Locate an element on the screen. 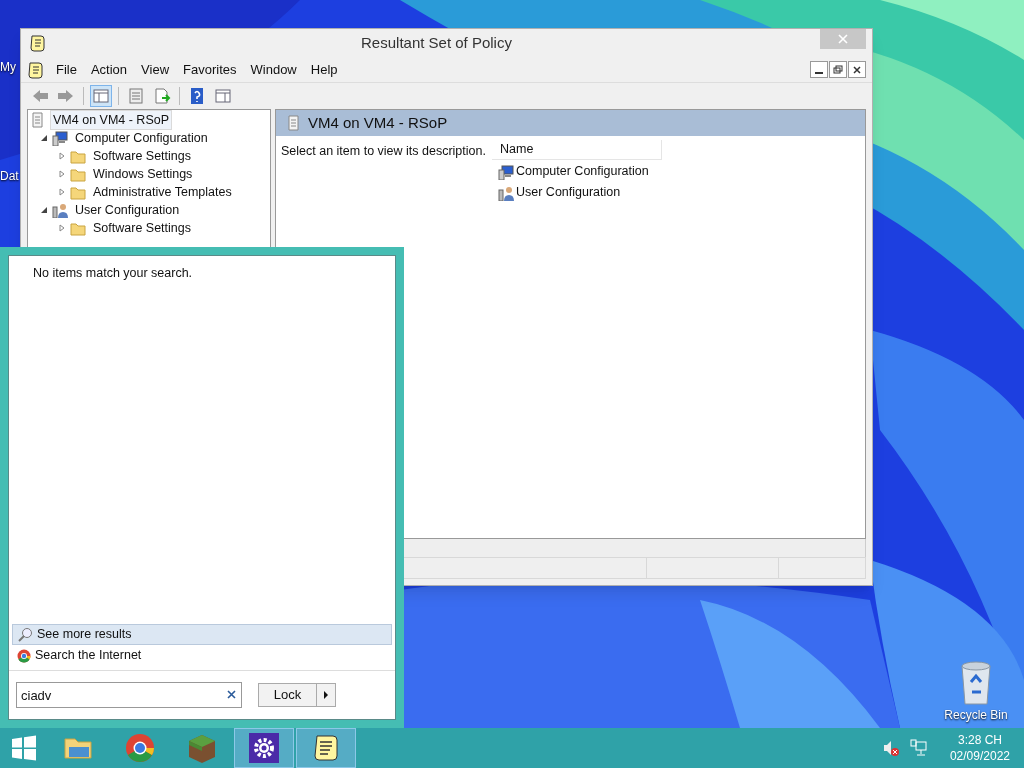  back-arrow-icon is located at coordinates (40, 96).